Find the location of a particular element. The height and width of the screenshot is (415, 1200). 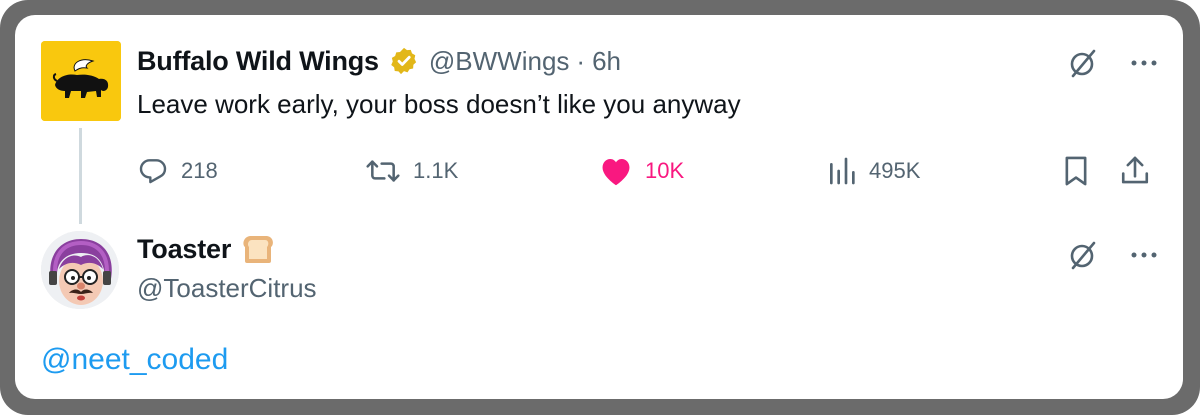

tweet-top-actions is located at coordinates (1112, 65).